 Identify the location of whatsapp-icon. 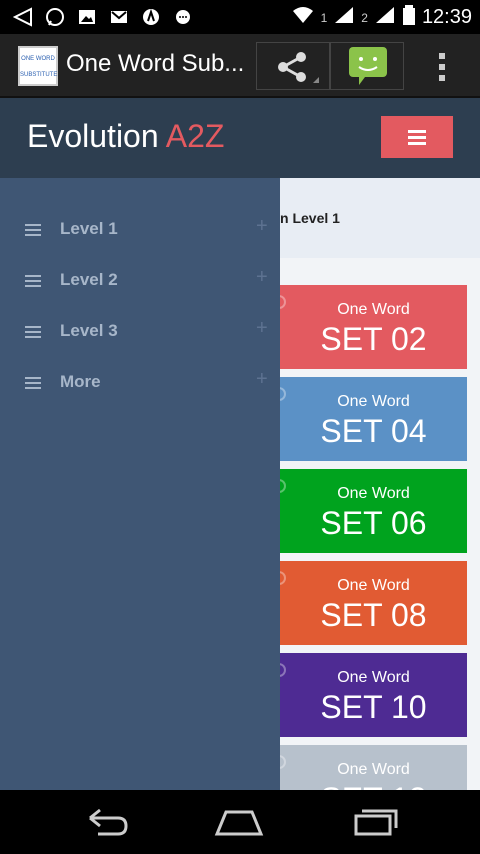
(55, 17).